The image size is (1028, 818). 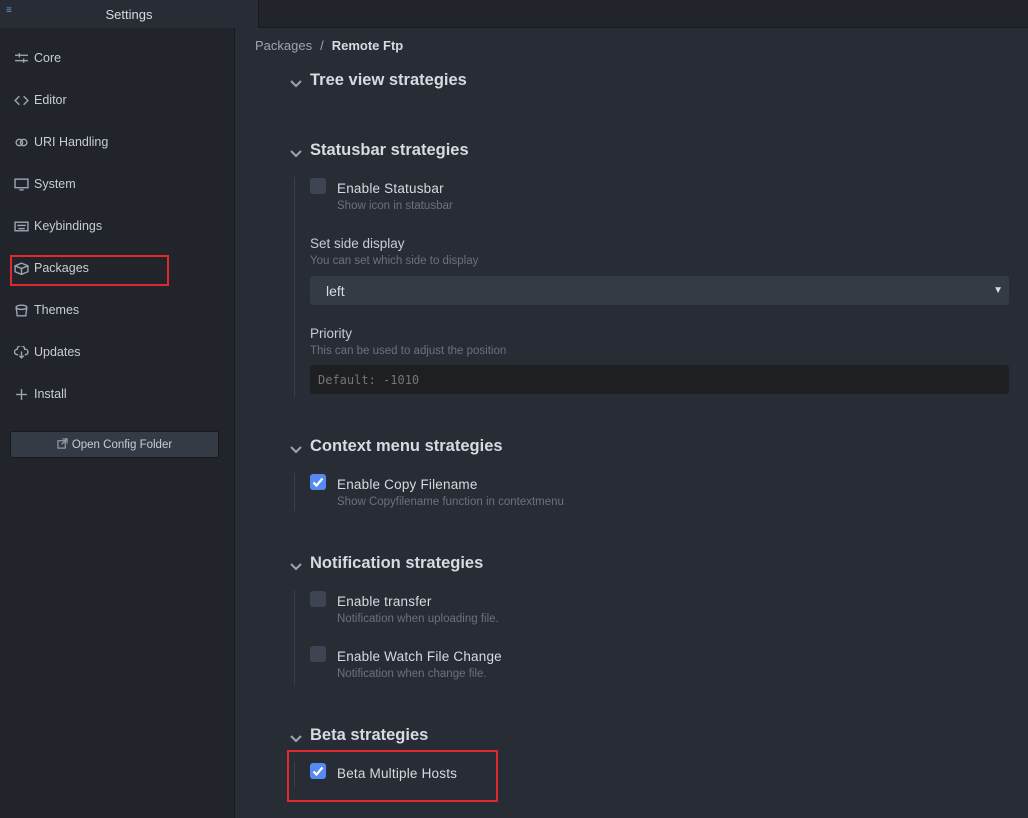 What do you see at coordinates (283, 45) in the screenshot?
I see `breadcrumb-parent: Packages` at bounding box center [283, 45].